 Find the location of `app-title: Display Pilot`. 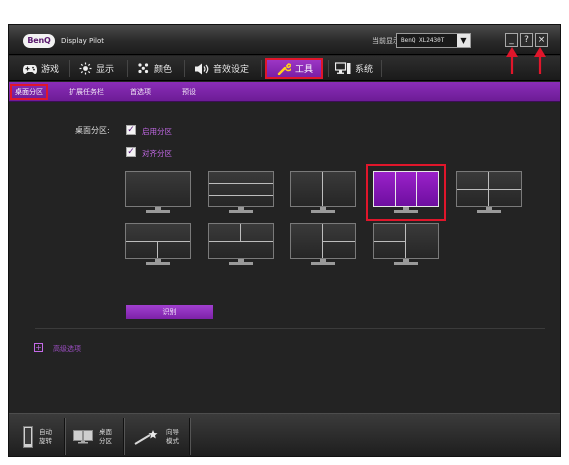

app-title: Display Pilot is located at coordinates (83, 41).